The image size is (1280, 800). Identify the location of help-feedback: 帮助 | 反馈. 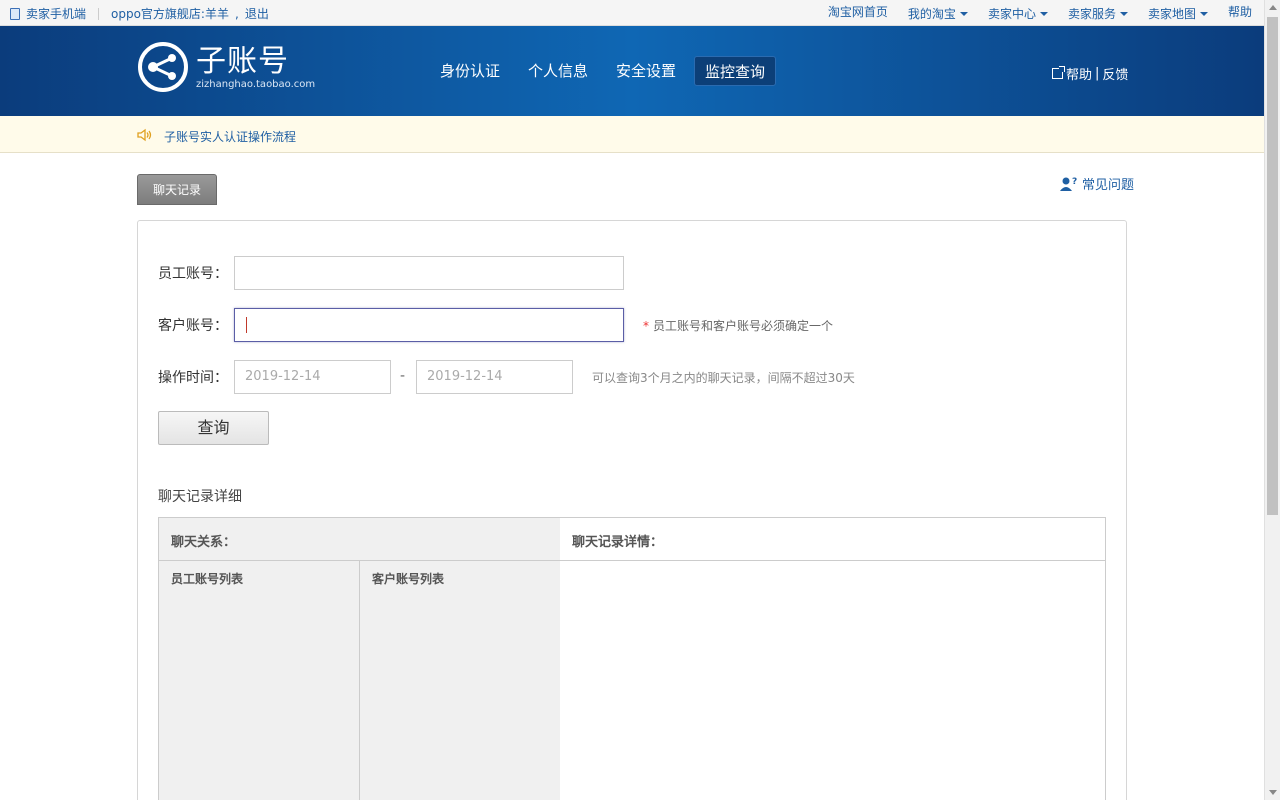
(1090, 73).